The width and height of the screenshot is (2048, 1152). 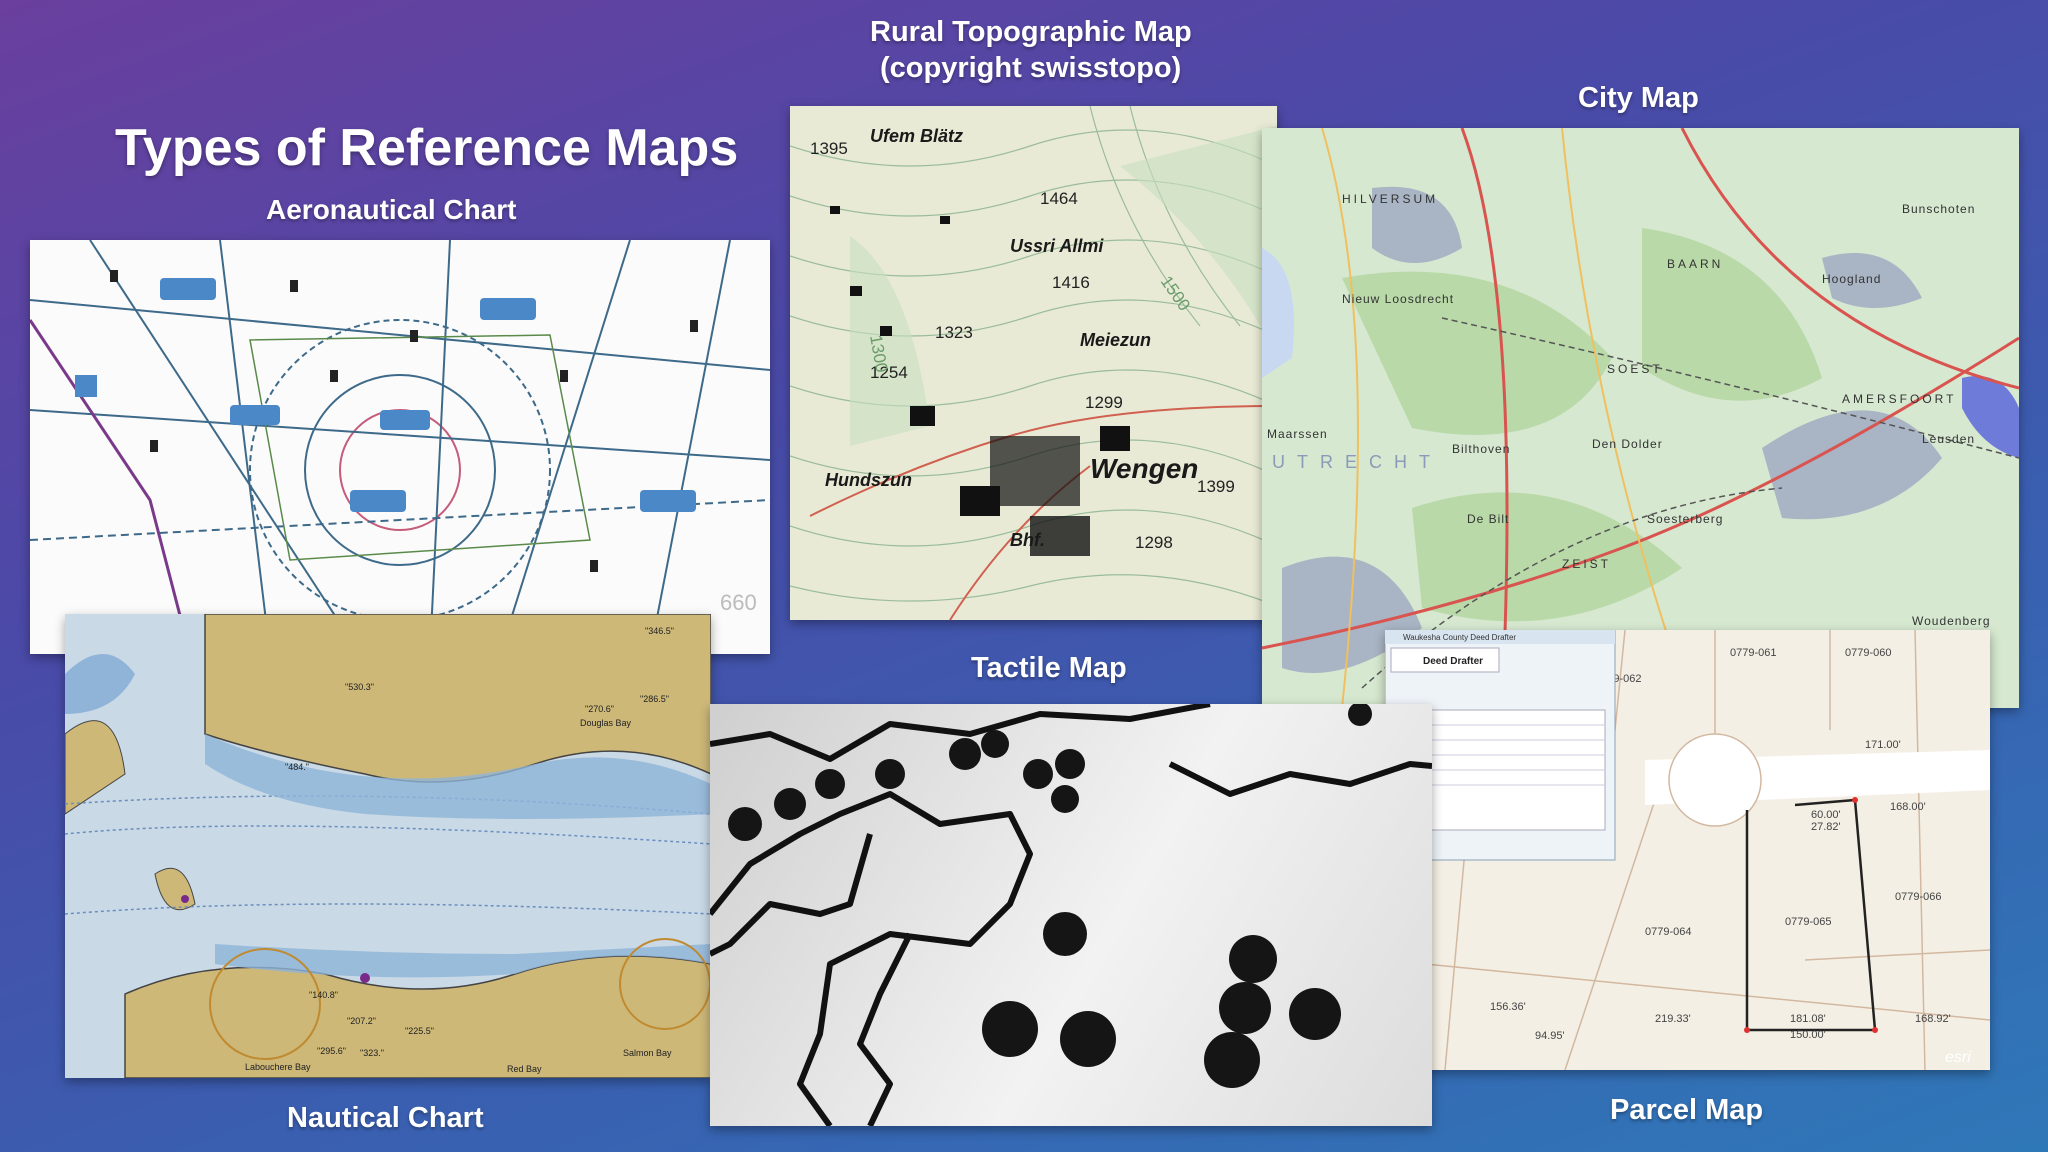 What do you see at coordinates (427, 148) in the screenshot?
I see `slide-title: Types of Reference Maps` at bounding box center [427, 148].